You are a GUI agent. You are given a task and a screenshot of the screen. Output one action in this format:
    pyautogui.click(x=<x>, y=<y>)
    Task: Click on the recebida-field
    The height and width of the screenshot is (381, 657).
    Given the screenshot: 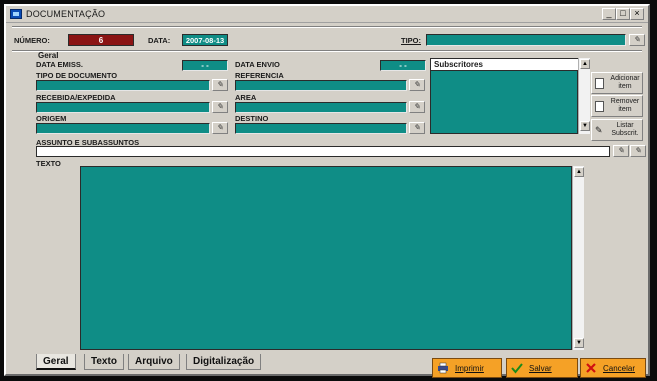 What is the action you would take?
    pyautogui.click(x=123, y=107)
    